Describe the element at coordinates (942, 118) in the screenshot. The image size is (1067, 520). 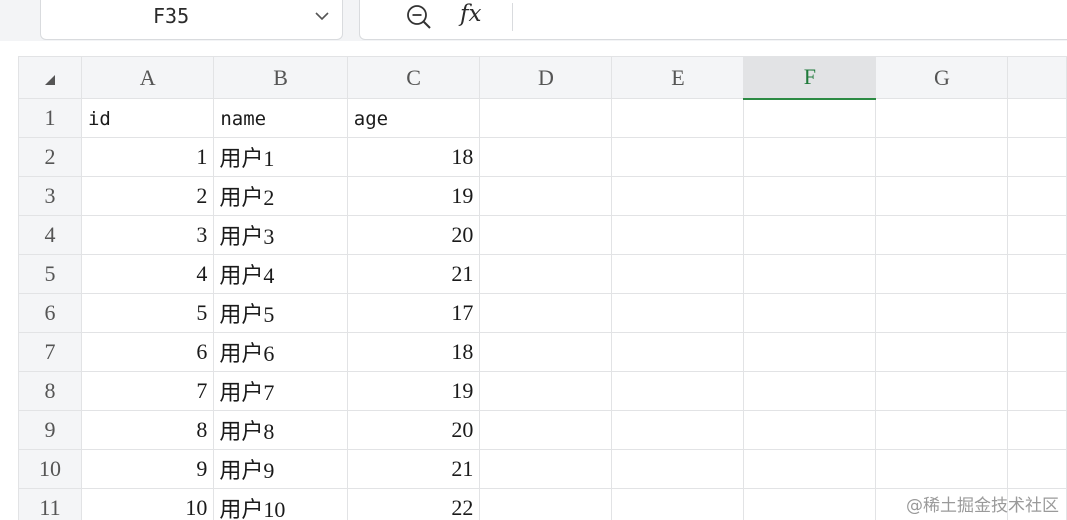
I see `cell-g1` at that location.